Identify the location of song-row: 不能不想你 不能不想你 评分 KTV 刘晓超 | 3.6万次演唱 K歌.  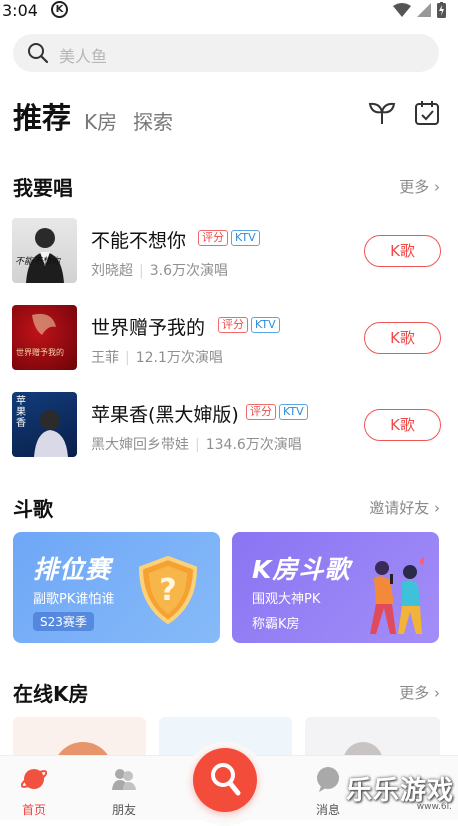
(228, 251).